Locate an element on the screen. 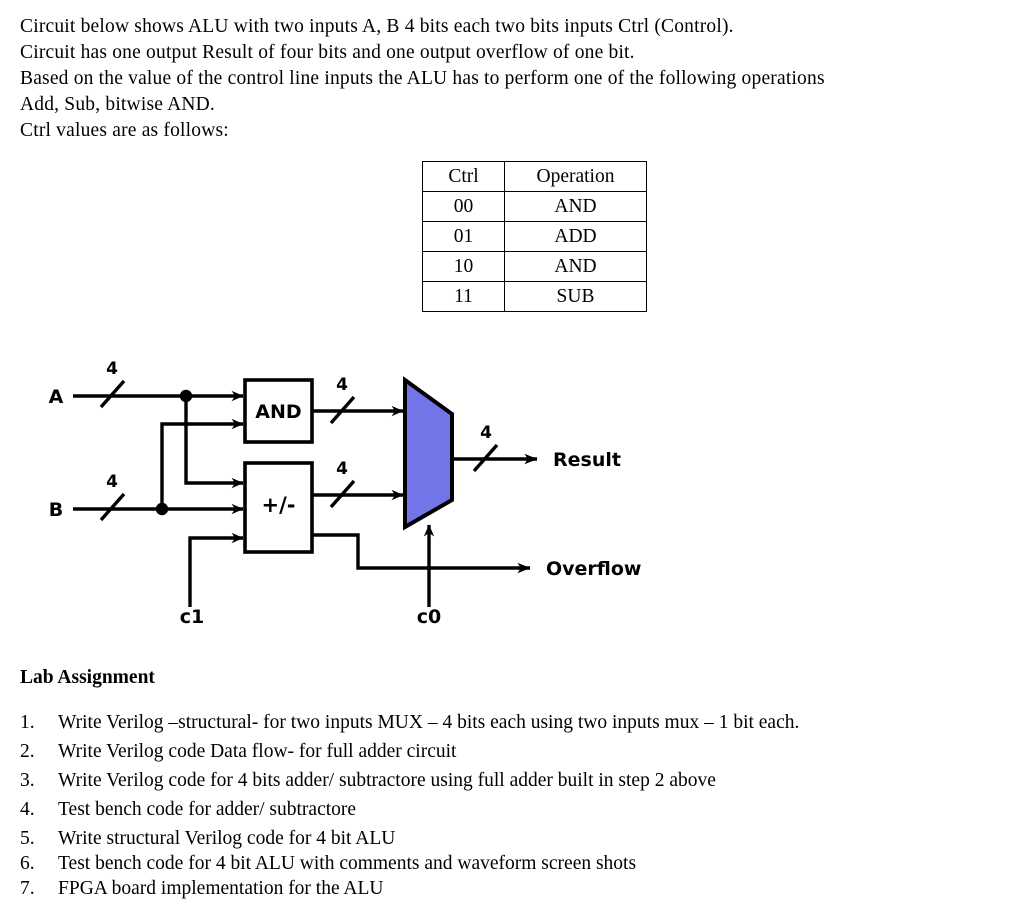  bus-slash-a is located at coordinates (112, 394).